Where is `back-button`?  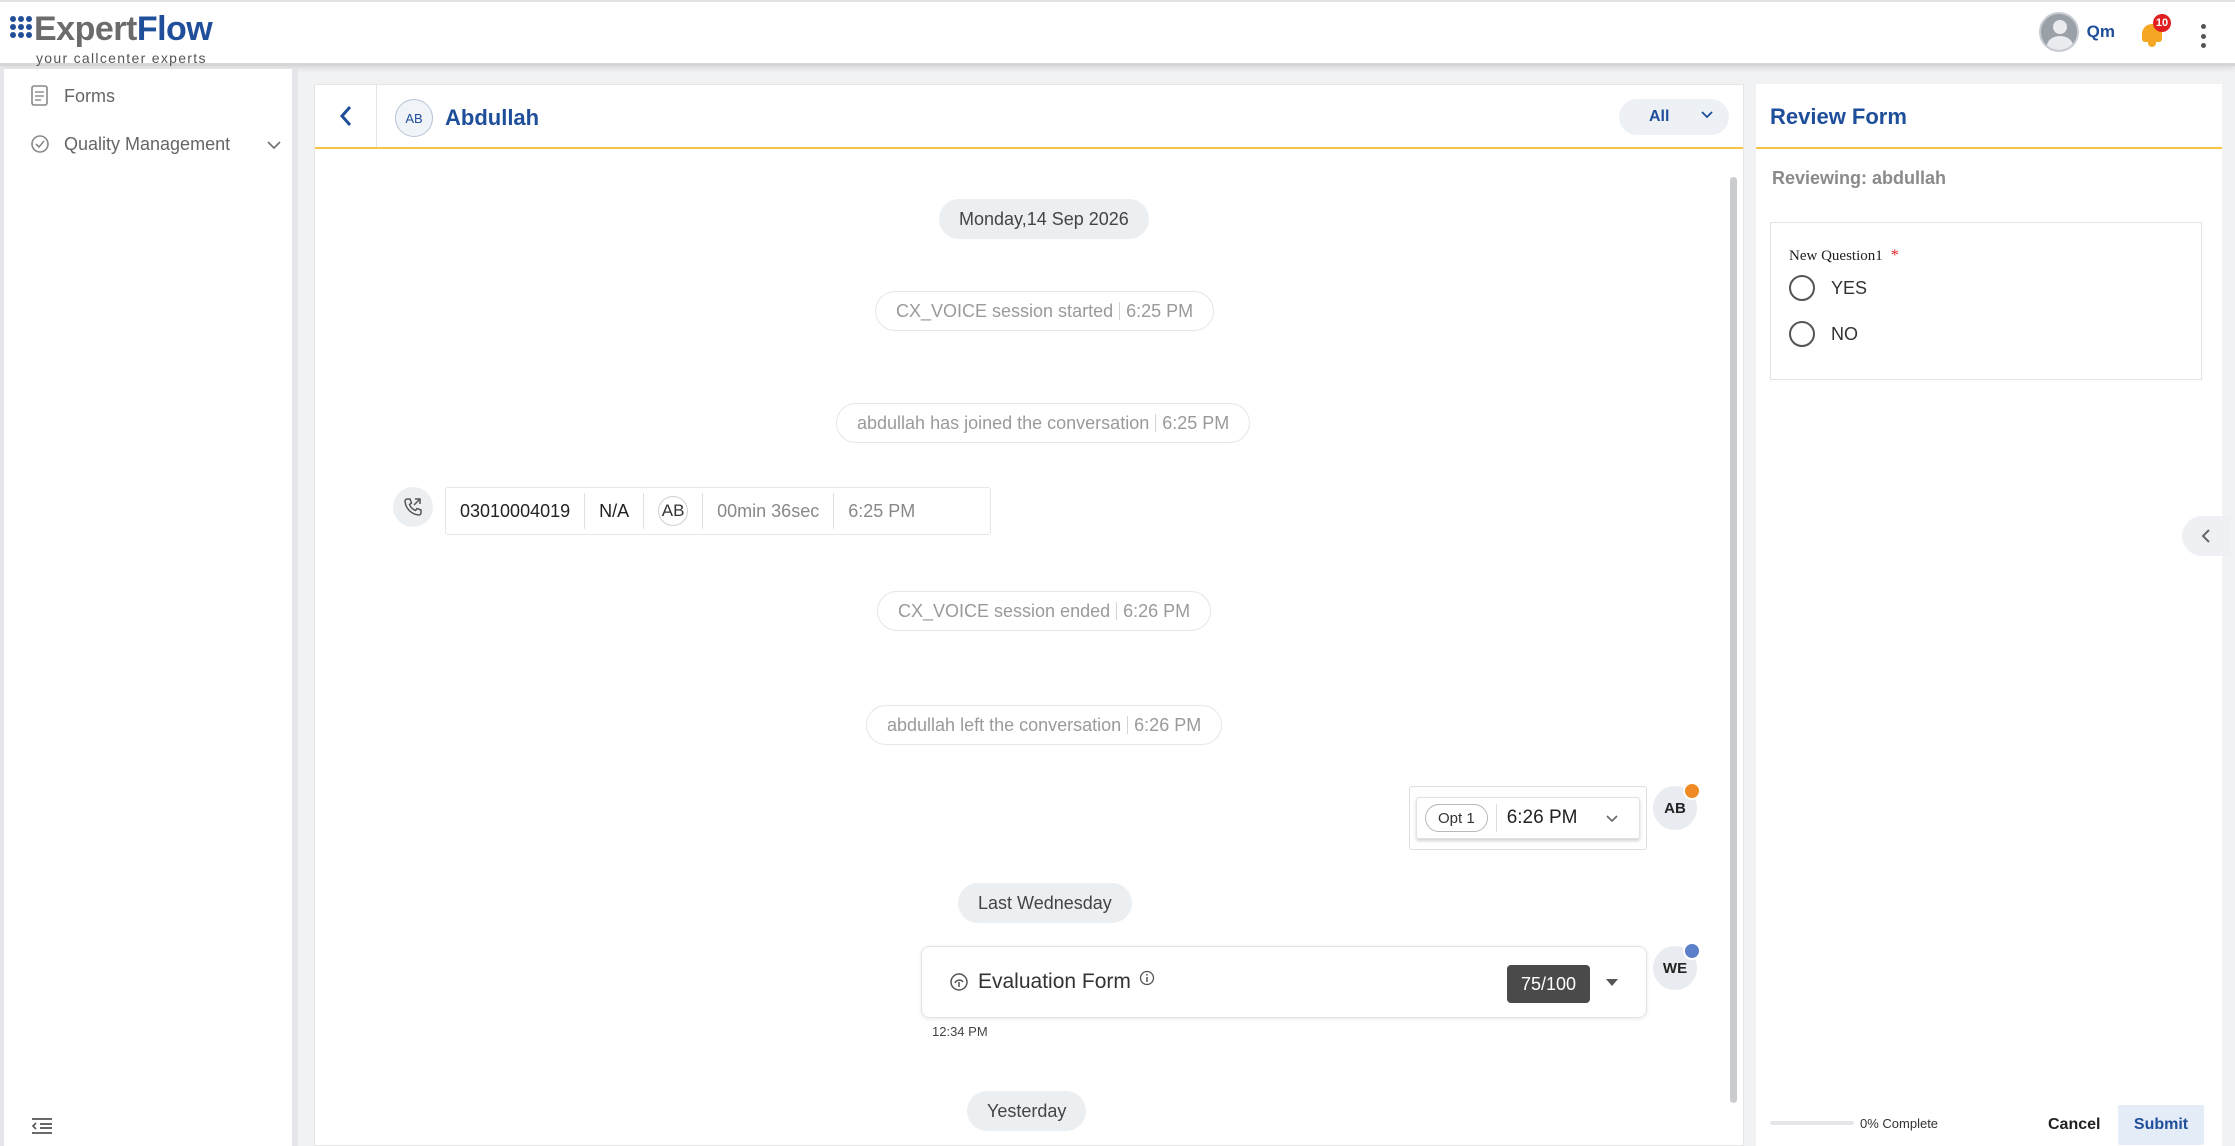
back-button is located at coordinates (346, 116).